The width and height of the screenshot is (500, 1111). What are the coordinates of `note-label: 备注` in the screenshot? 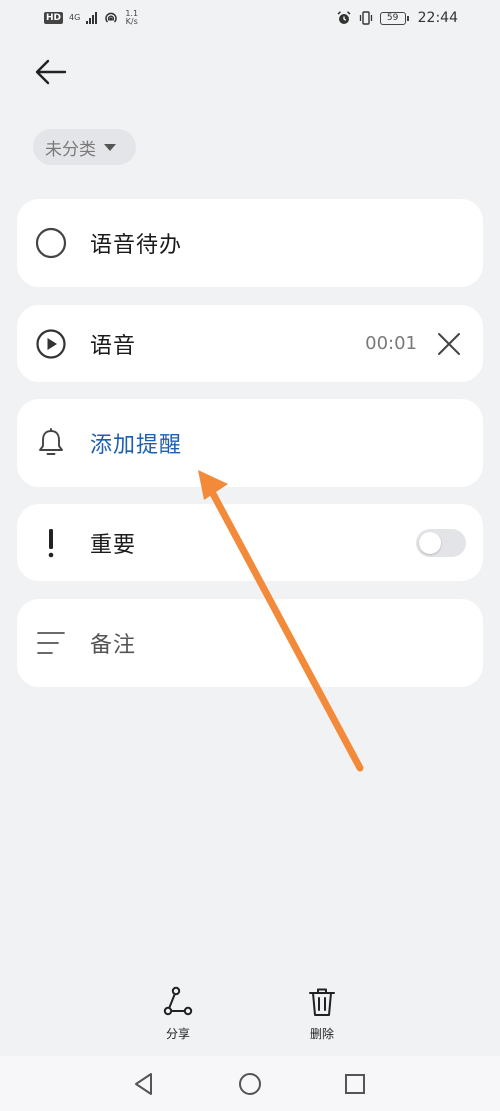 It's located at (113, 643).